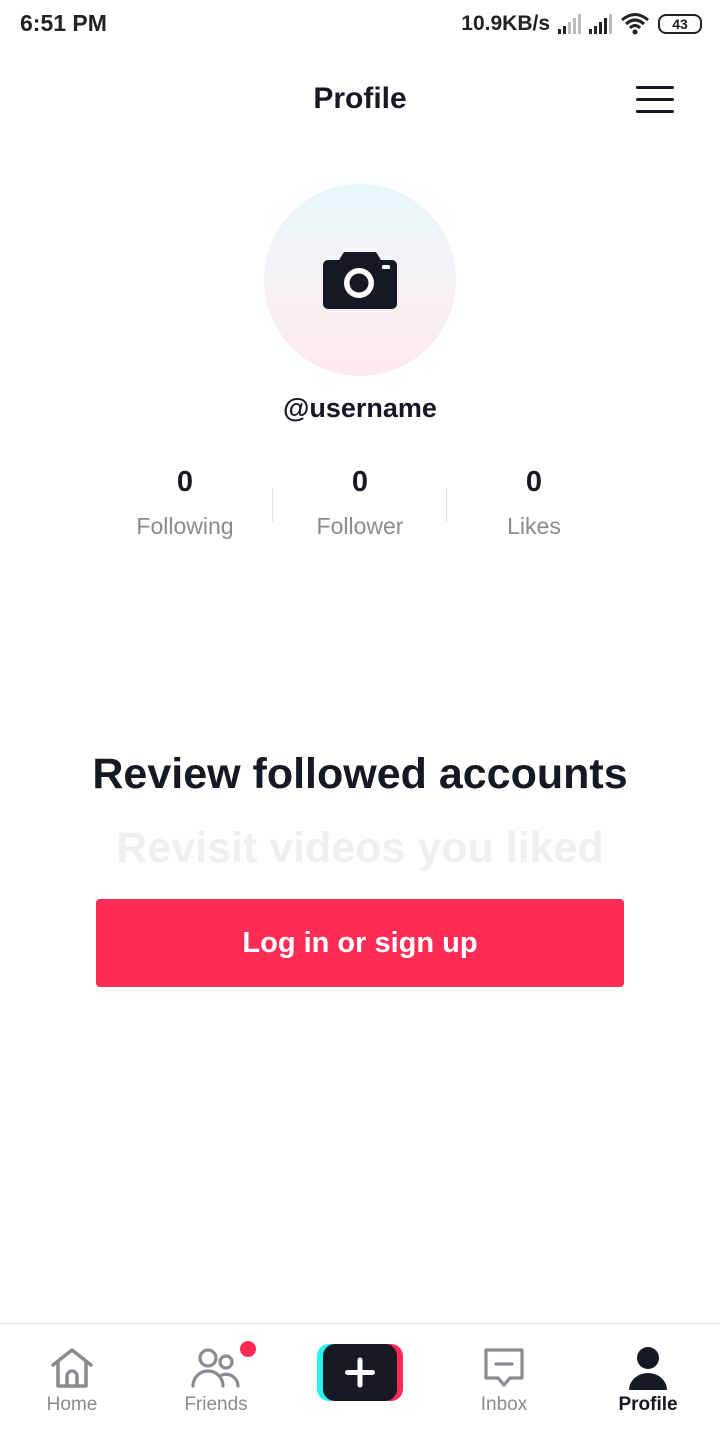  I want to click on stat-following: 0 Following, so click(185, 503).